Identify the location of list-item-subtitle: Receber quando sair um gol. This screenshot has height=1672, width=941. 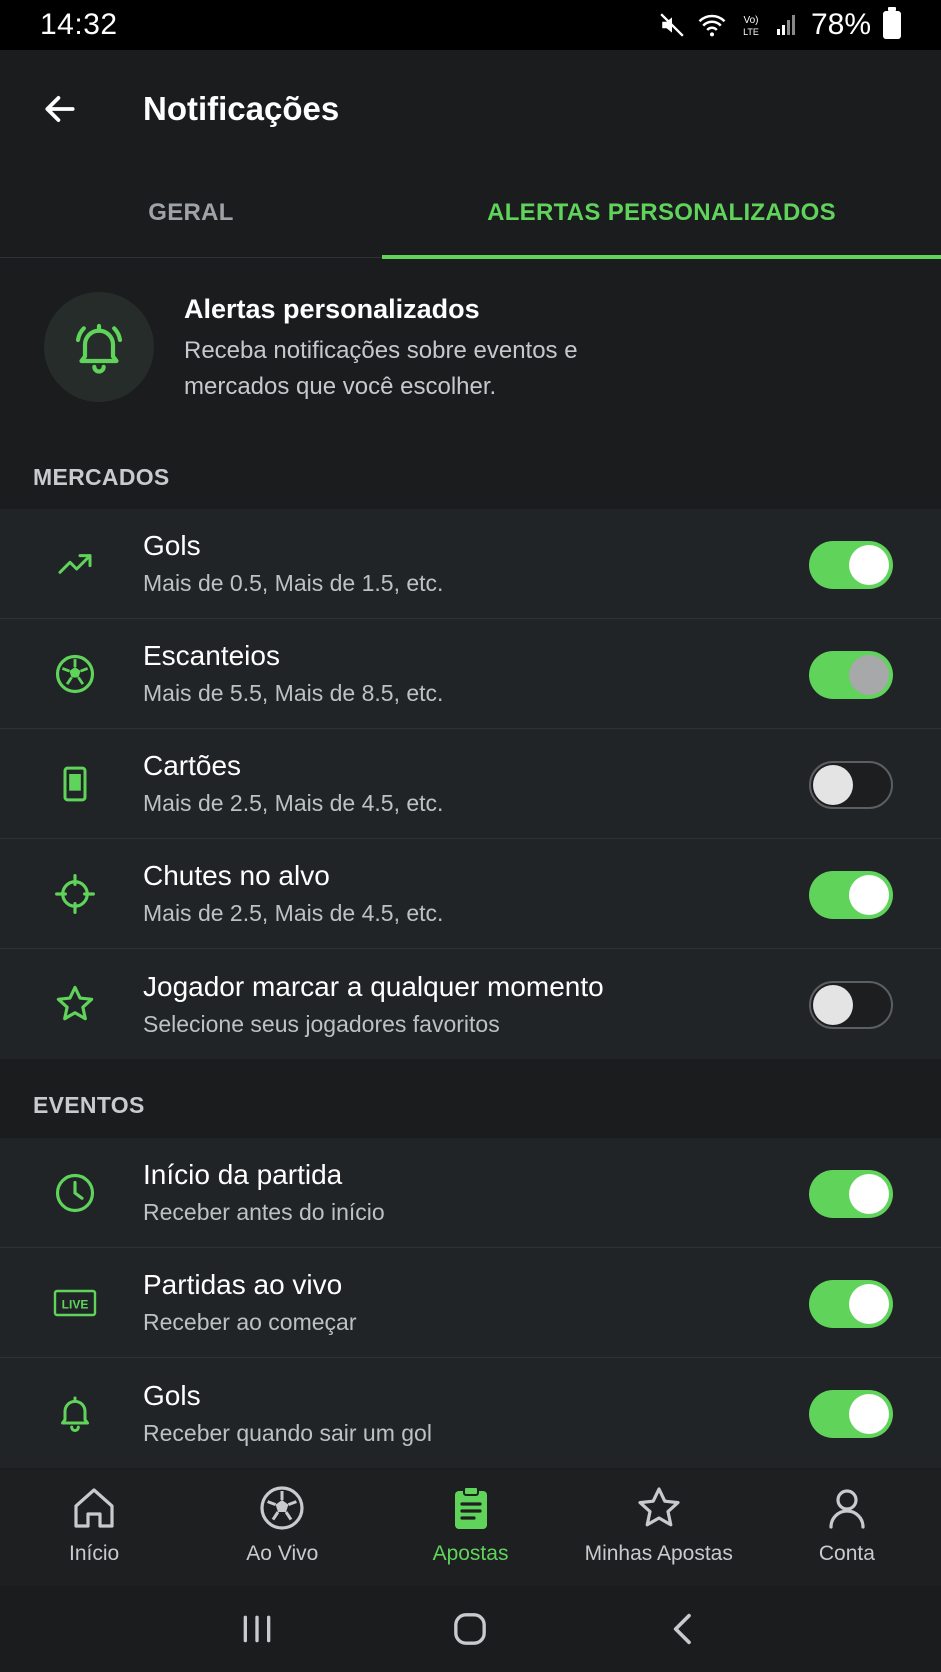
(287, 1432).